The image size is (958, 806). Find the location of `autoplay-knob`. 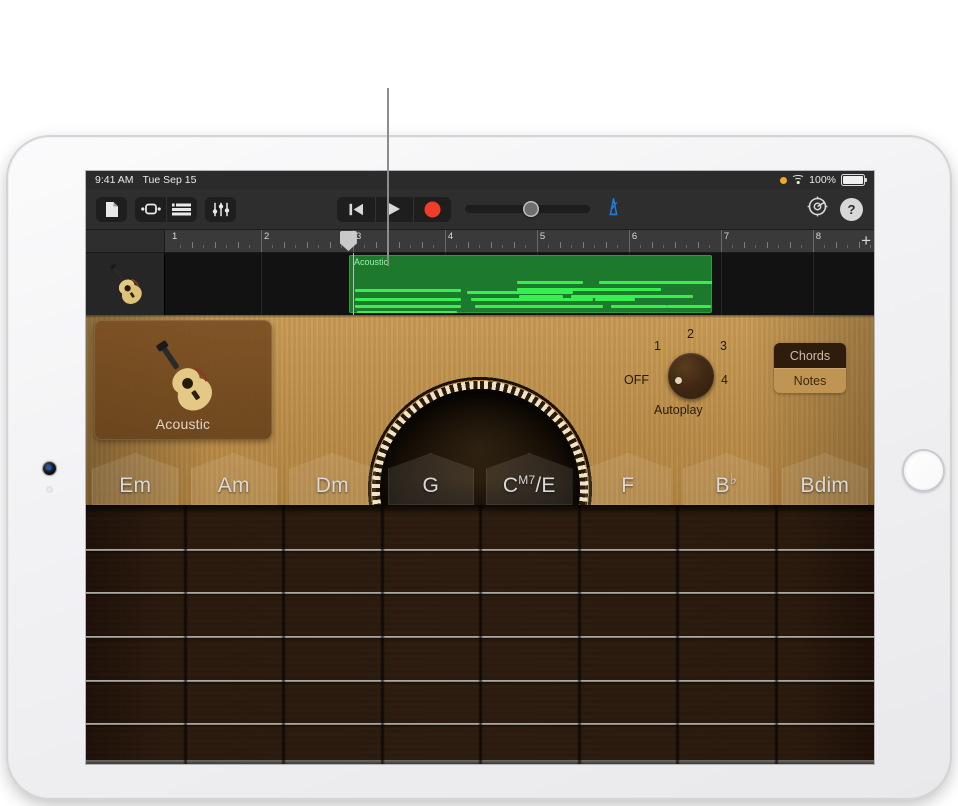

autoplay-knob is located at coordinates (691, 376).